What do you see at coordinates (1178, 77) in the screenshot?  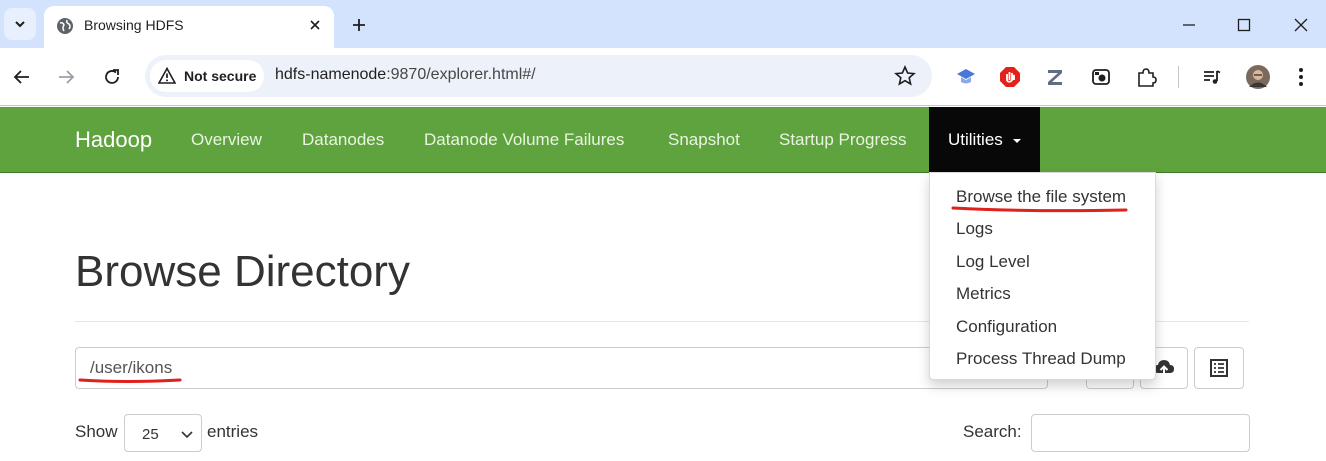 I see `toolbar-separator` at bounding box center [1178, 77].